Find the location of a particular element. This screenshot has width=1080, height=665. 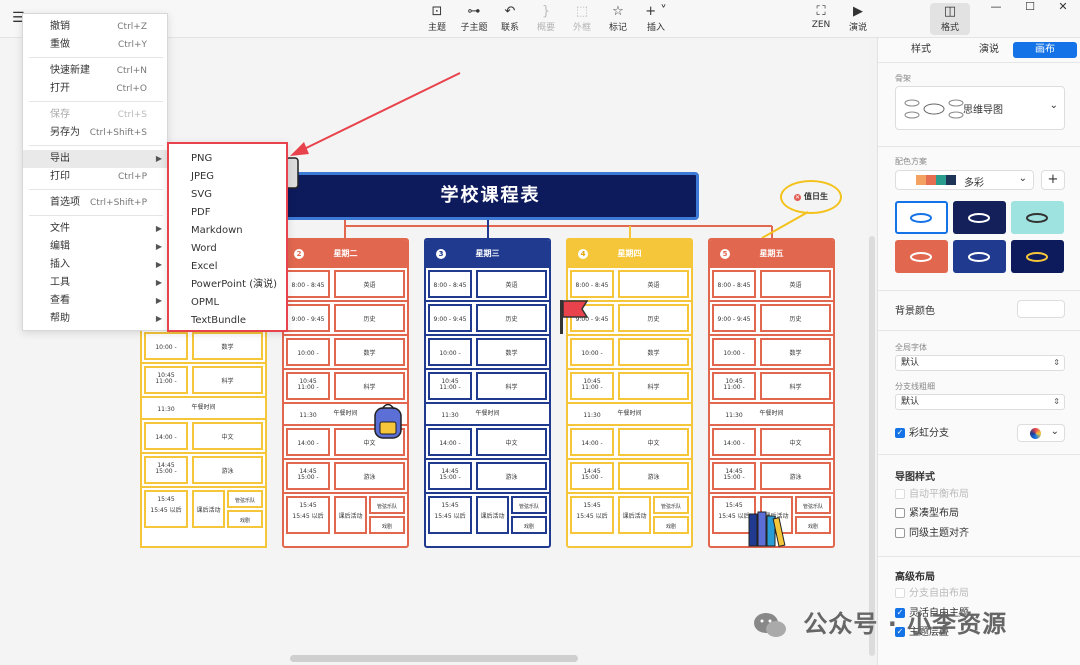

menu-open: 打开 Ctrl+O is located at coordinates (96, 89).